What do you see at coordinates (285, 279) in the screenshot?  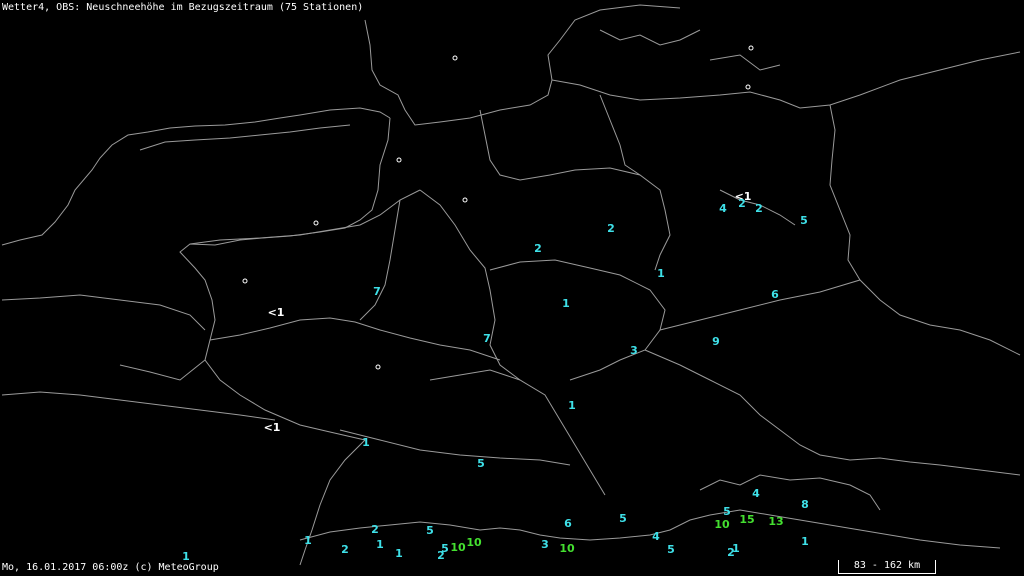 I see `border-west` at bounding box center [285, 279].